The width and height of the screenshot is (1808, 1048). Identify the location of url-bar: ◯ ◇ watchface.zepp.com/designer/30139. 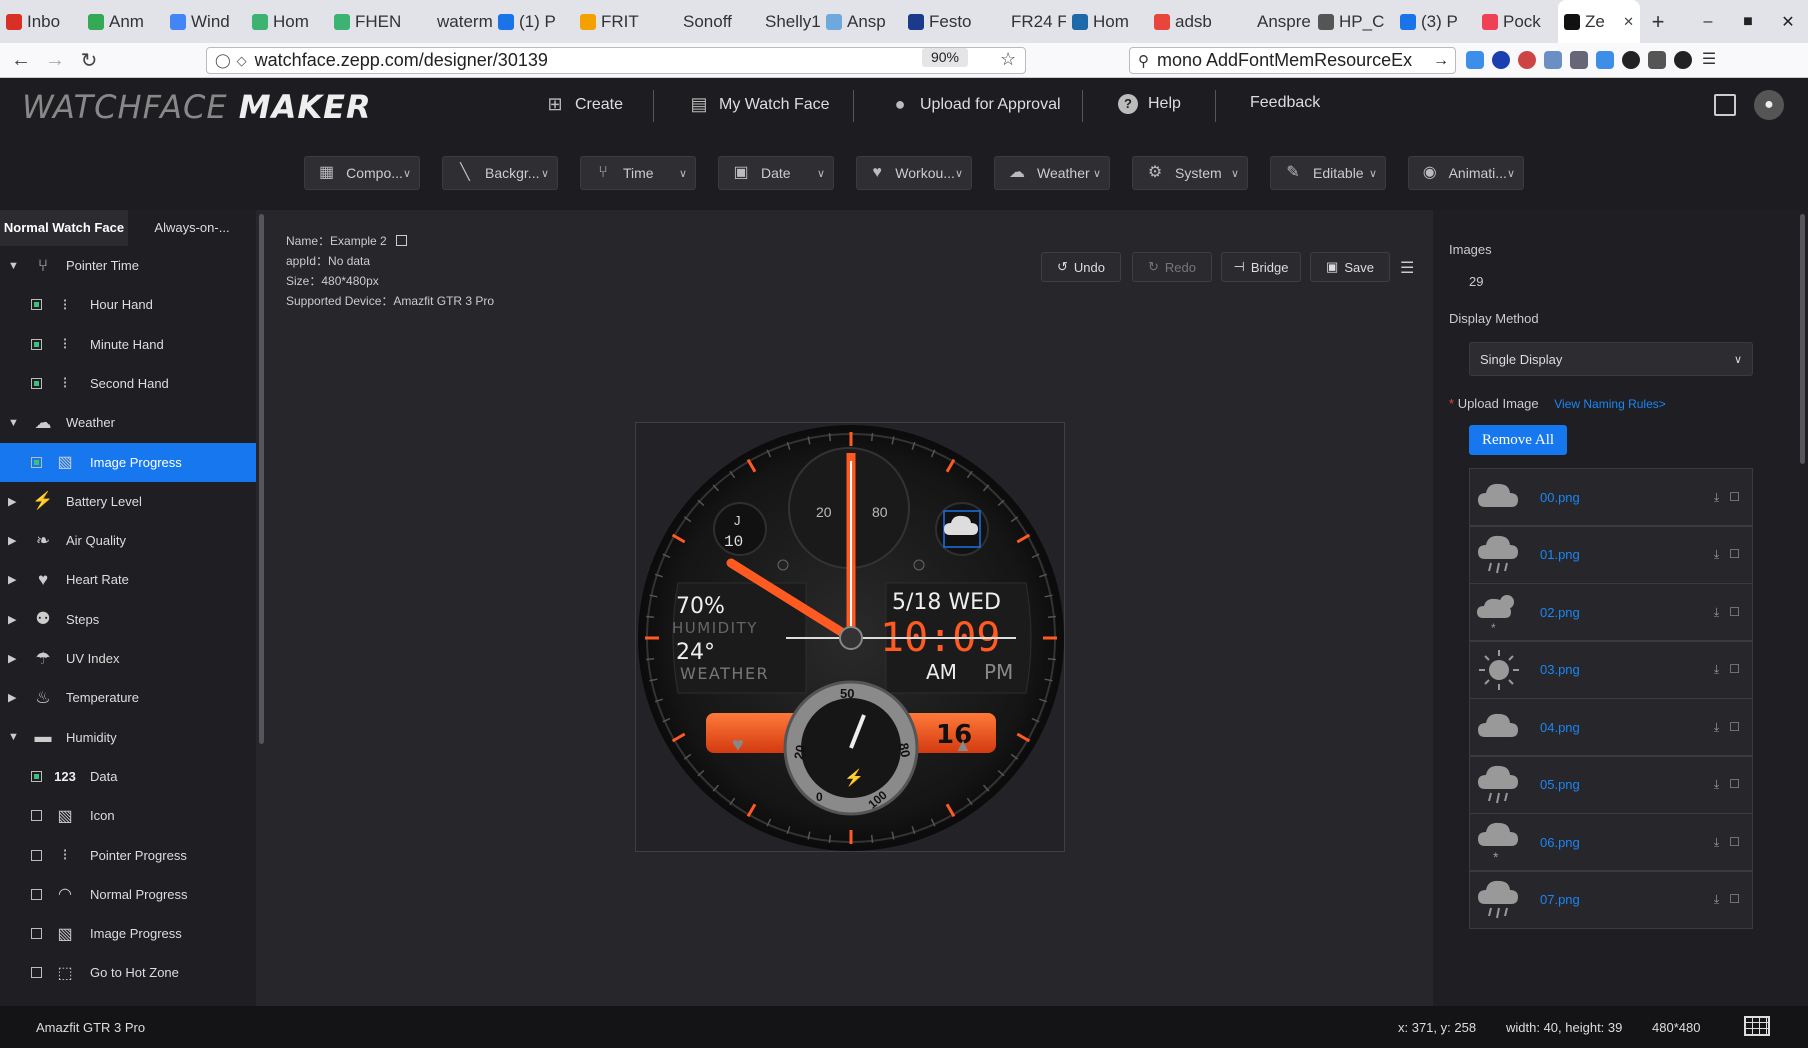
(616, 60).